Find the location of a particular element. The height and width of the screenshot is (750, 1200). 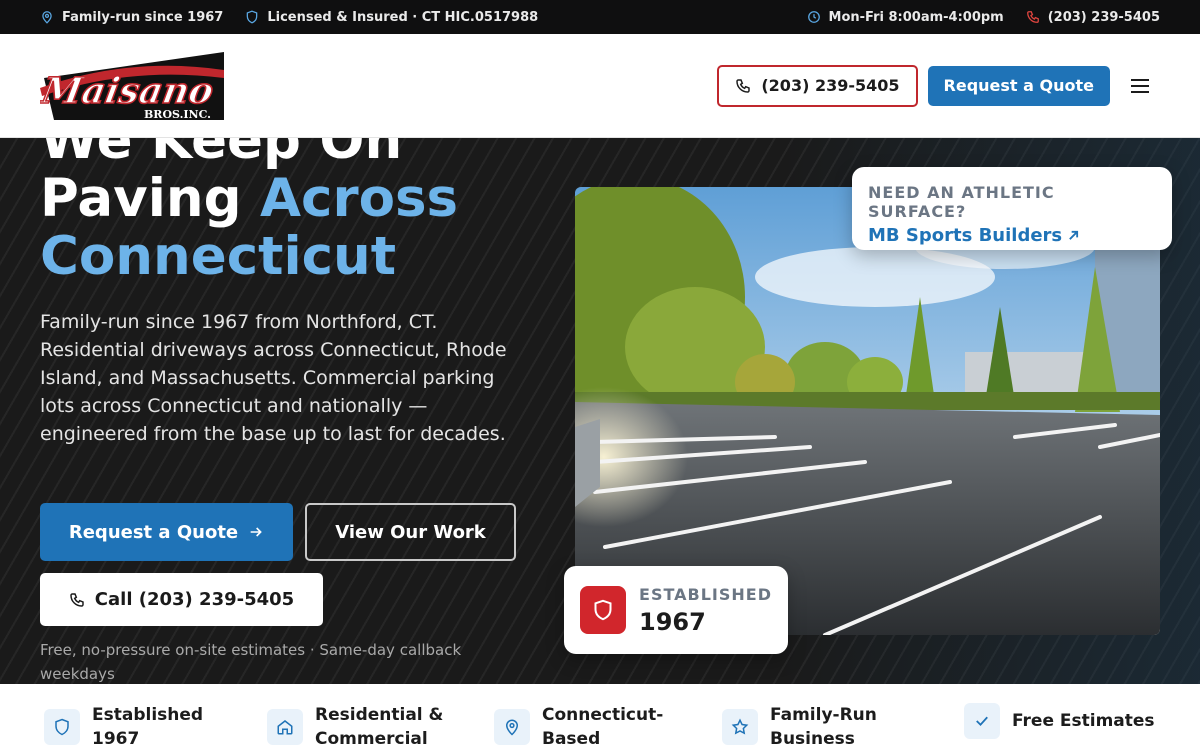

hero-title: We Keep On Paving Across Connecticut is located at coordinates (300, 212).